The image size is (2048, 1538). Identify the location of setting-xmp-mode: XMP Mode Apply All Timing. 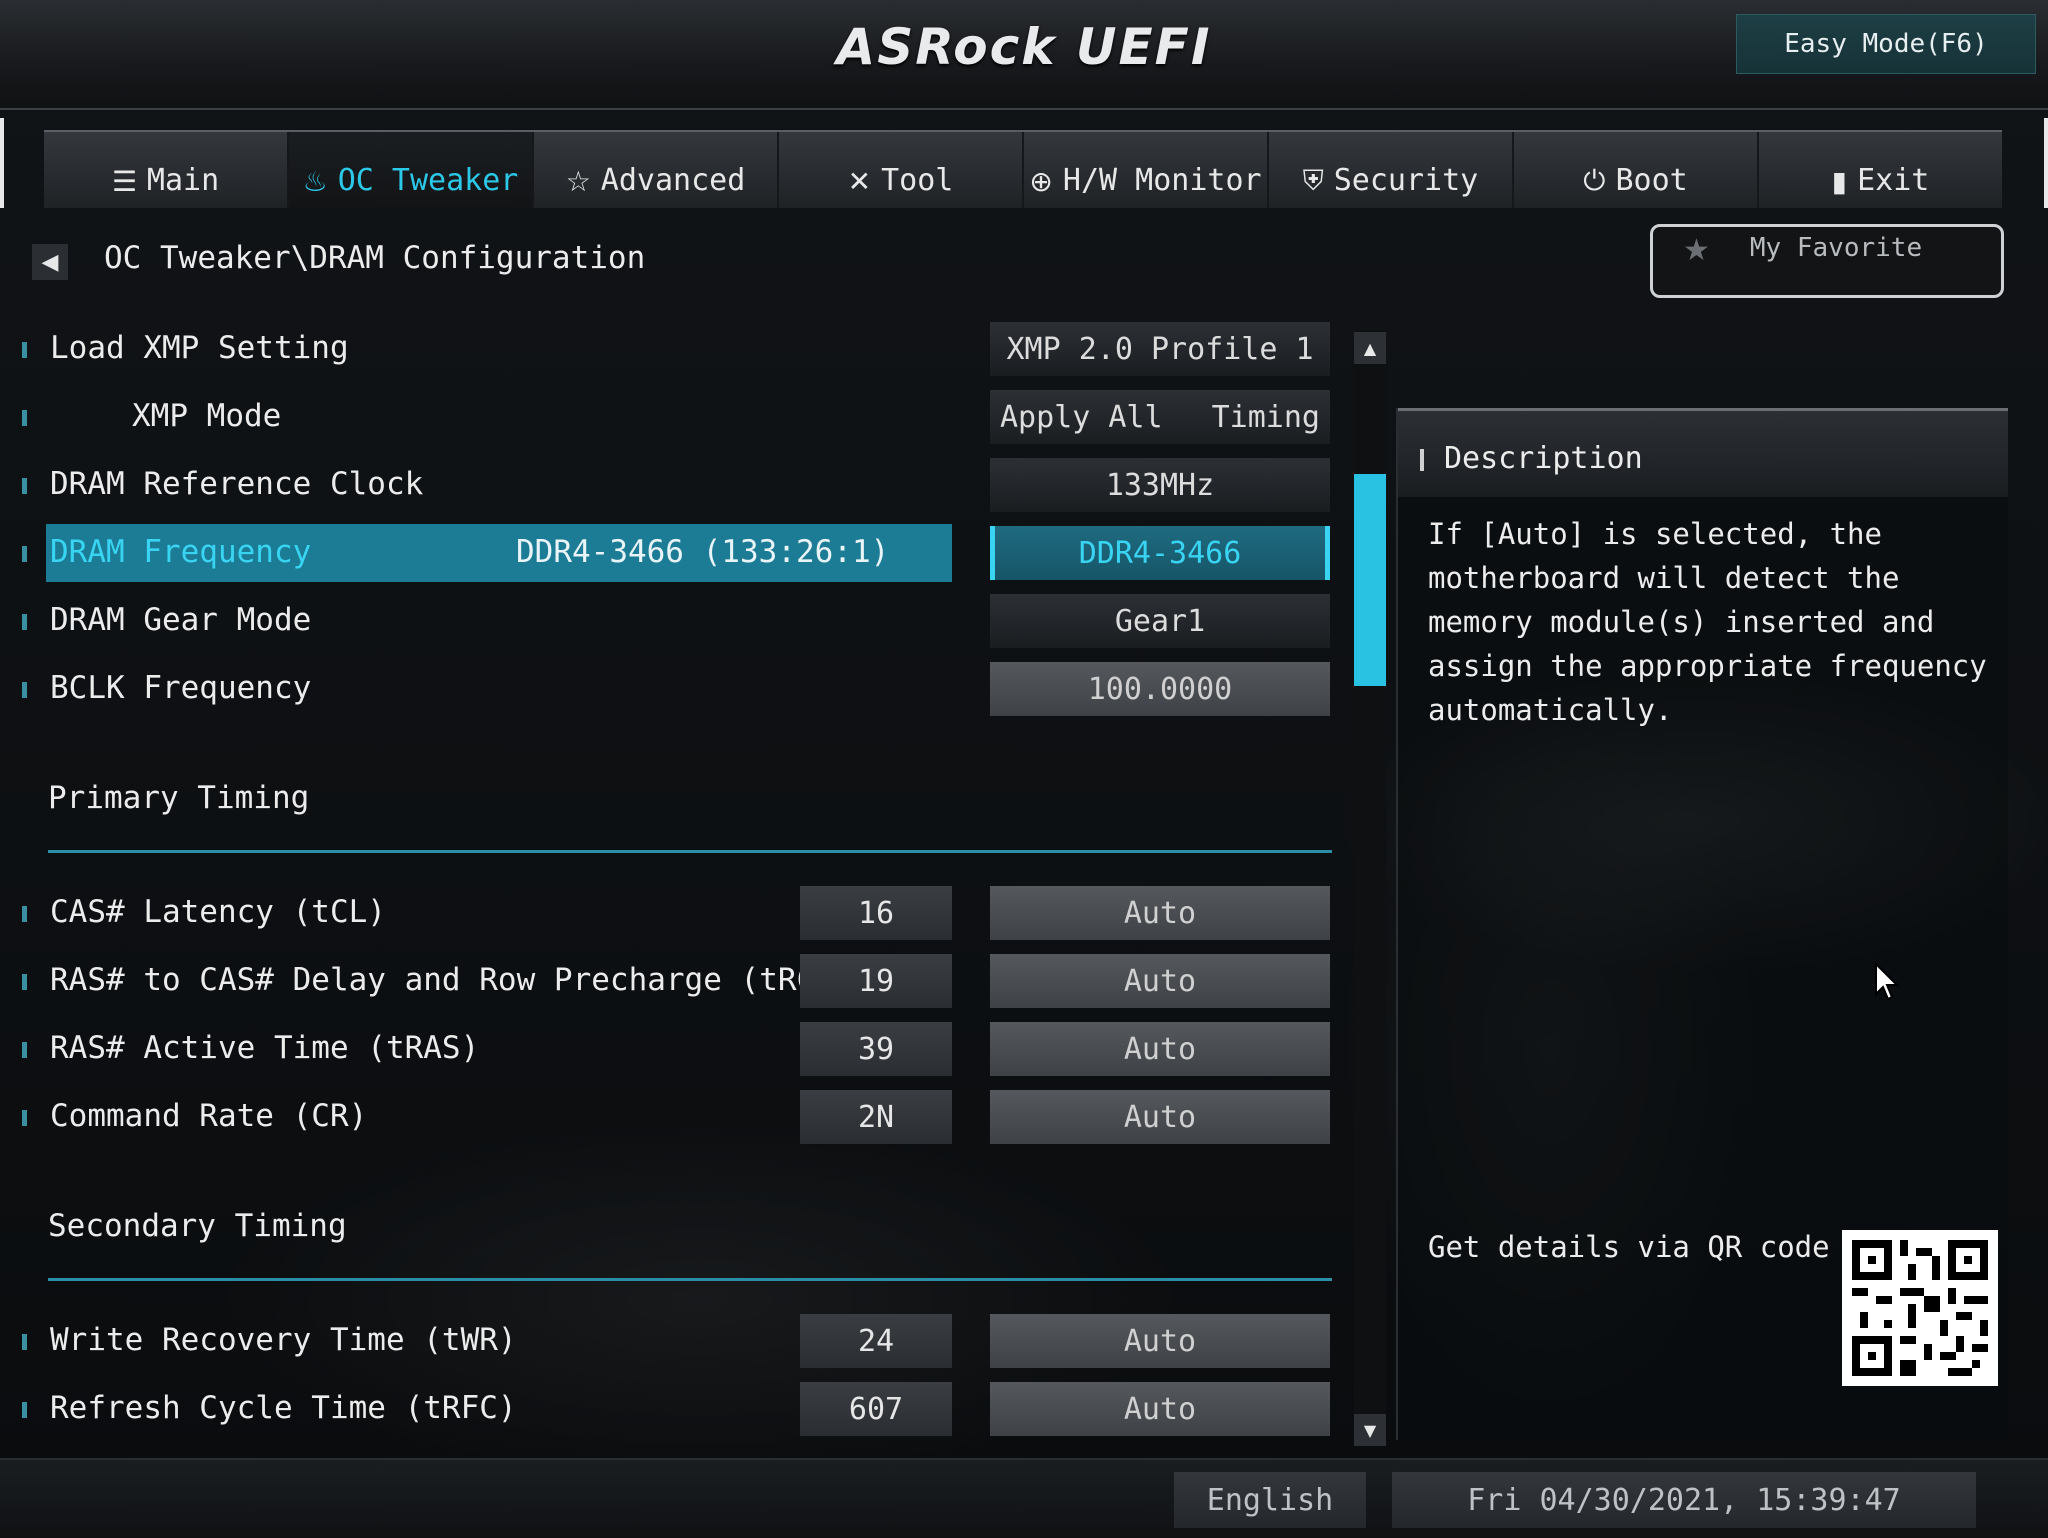
(670, 418).